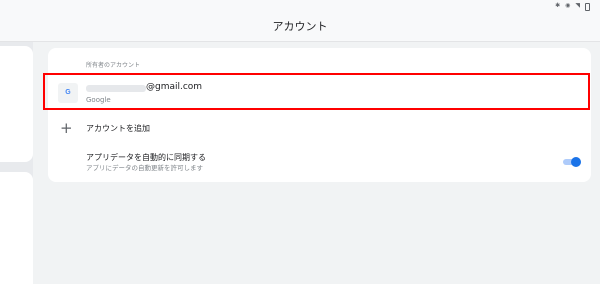 The height and width of the screenshot is (284, 600). Describe the element at coordinates (319, 93) in the screenshot. I see `account-row-google: G @gmail.com Google` at that location.